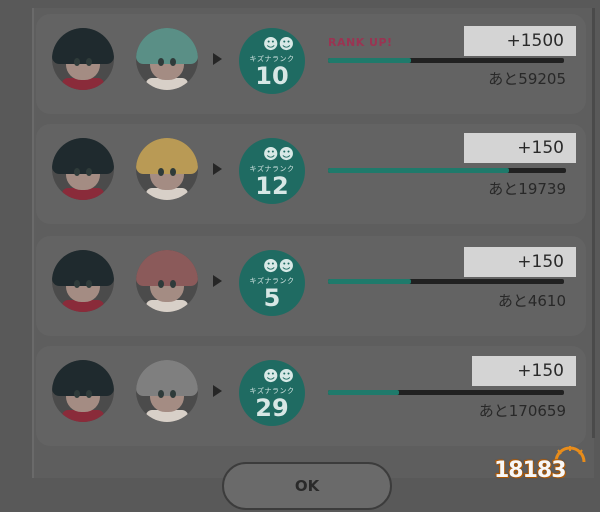  Describe the element at coordinates (520, 41) in the screenshot. I see `points-gained: +1500` at that location.